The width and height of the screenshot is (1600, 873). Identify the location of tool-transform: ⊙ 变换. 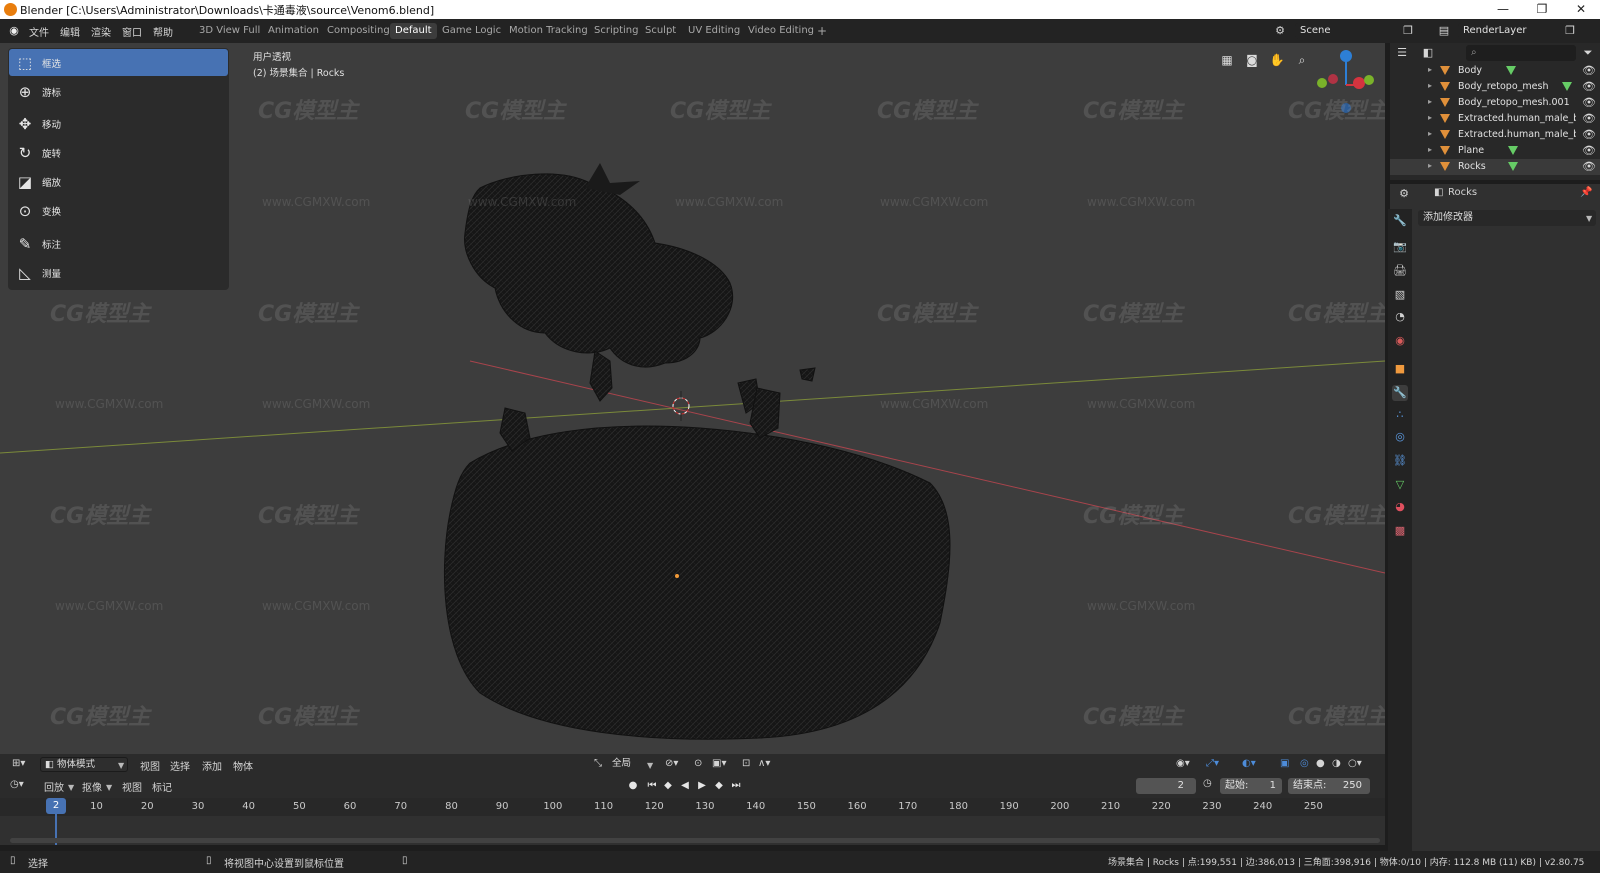
(118, 210).